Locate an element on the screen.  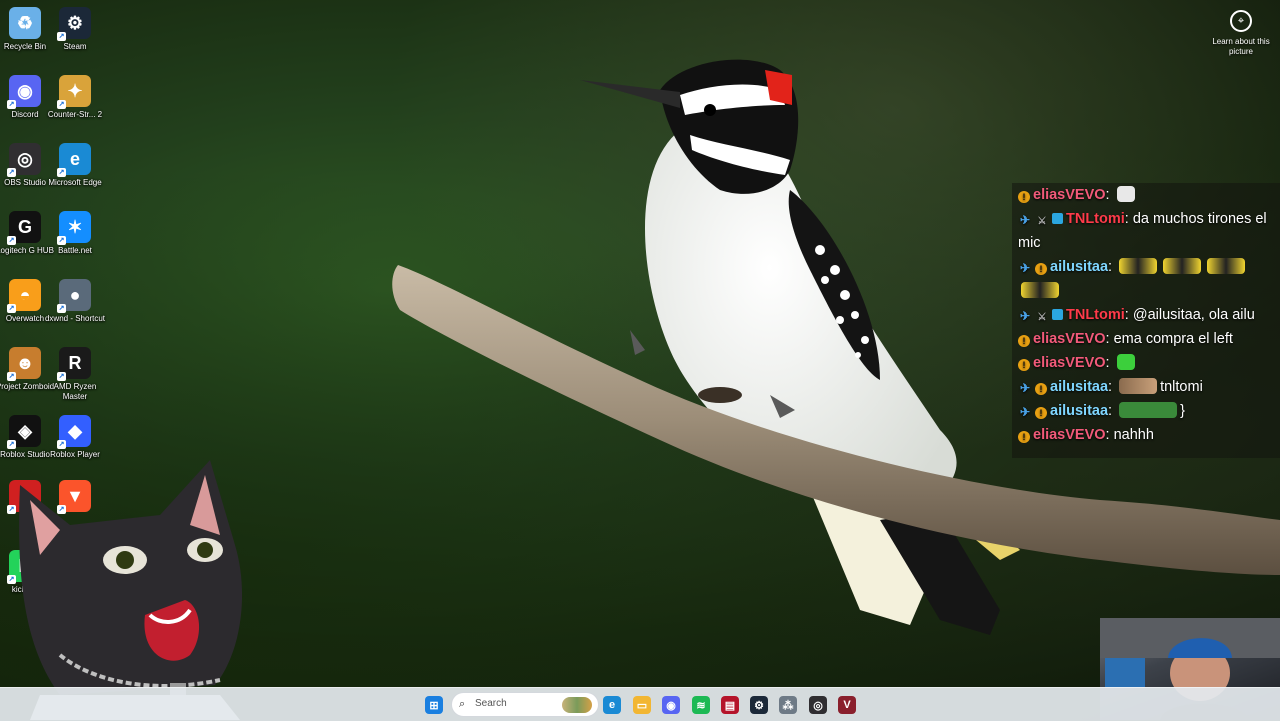
taskbar: ⊞ ⌕ Search e ▭ ◉ ≋ ▤ ⚙ ⁂ ◎ V is located at coordinates (640, 704).